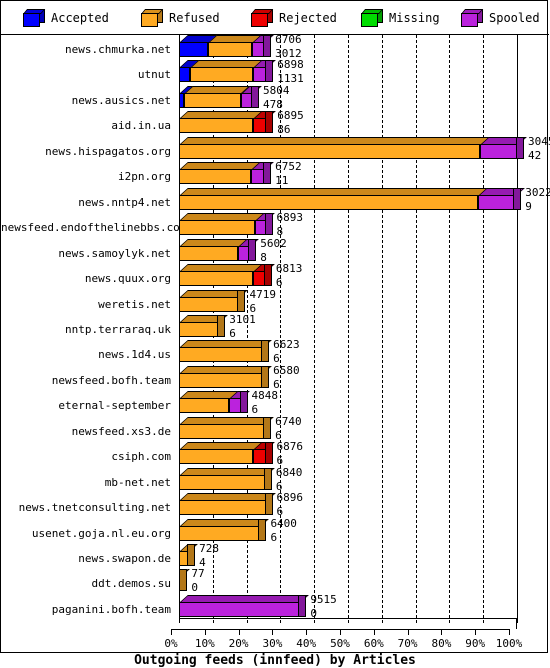 The width and height of the screenshot is (550, 668). I want to click on bar-news.quux.org, so click(227, 275).